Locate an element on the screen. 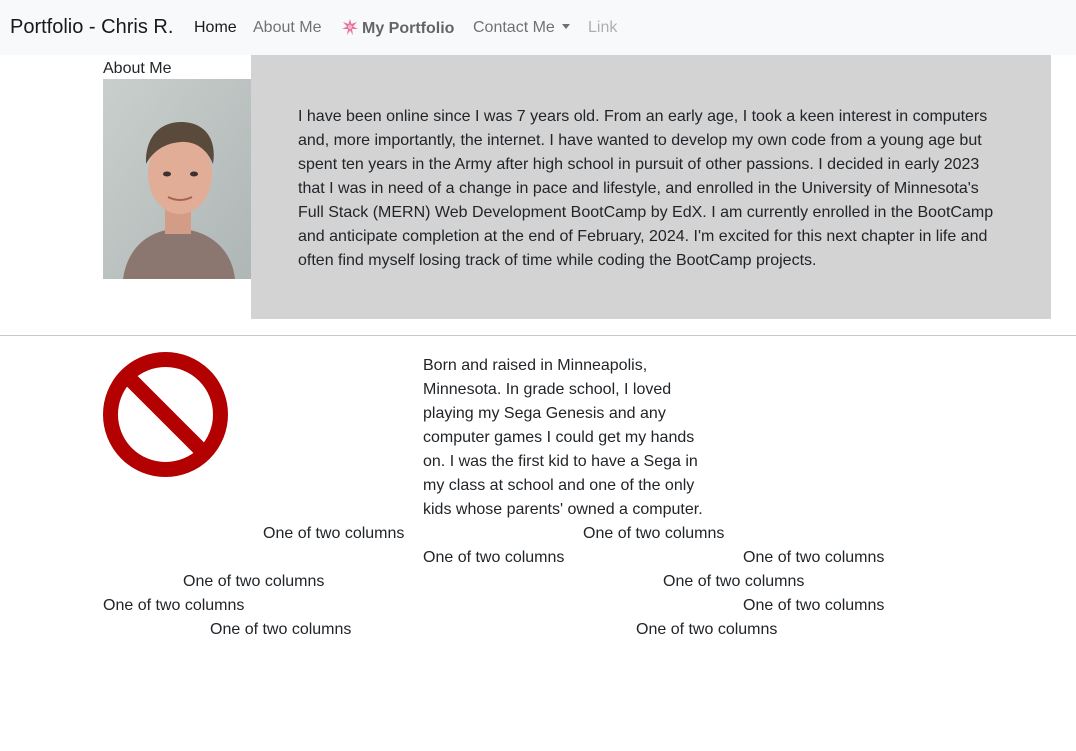  nav-link-disabled: Link is located at coordinates (603, 27).